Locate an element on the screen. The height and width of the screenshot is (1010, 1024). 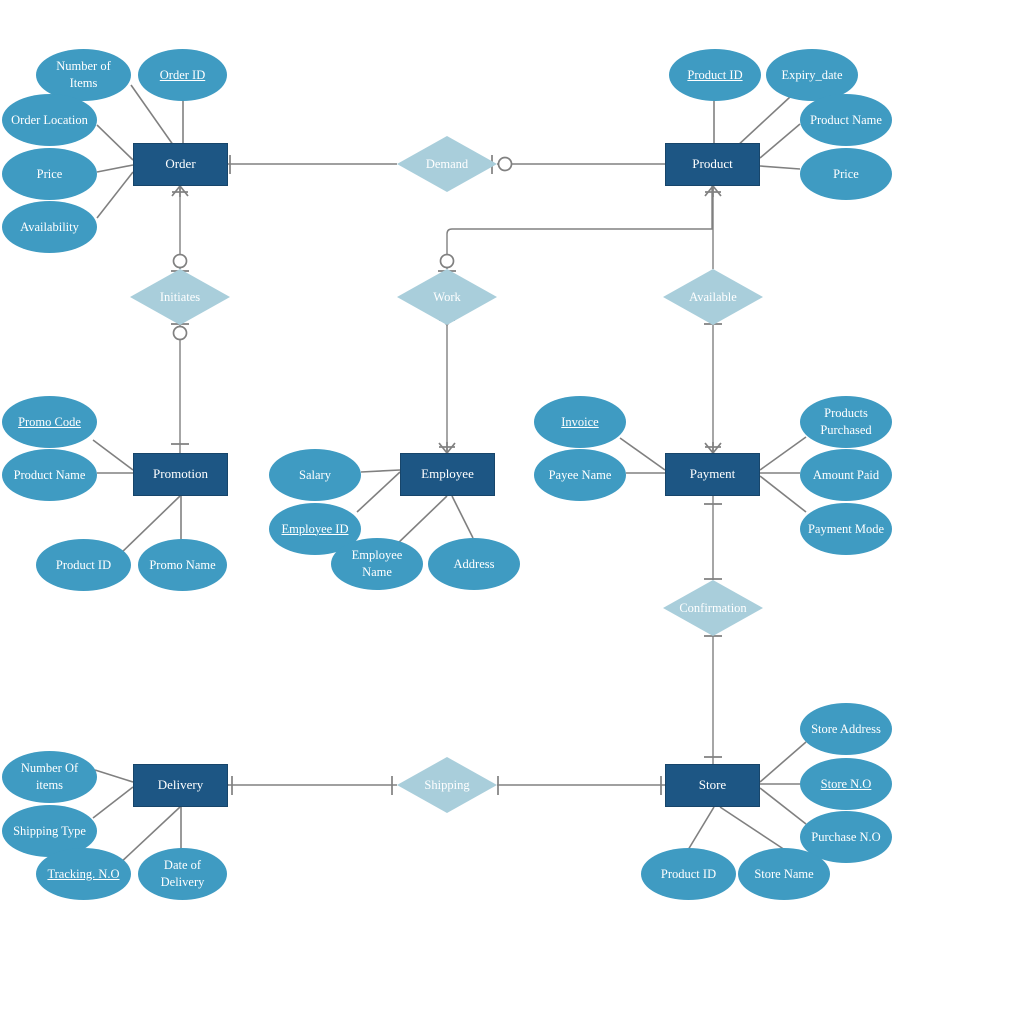
entity-product: Product is located at coordinates (712, 164).